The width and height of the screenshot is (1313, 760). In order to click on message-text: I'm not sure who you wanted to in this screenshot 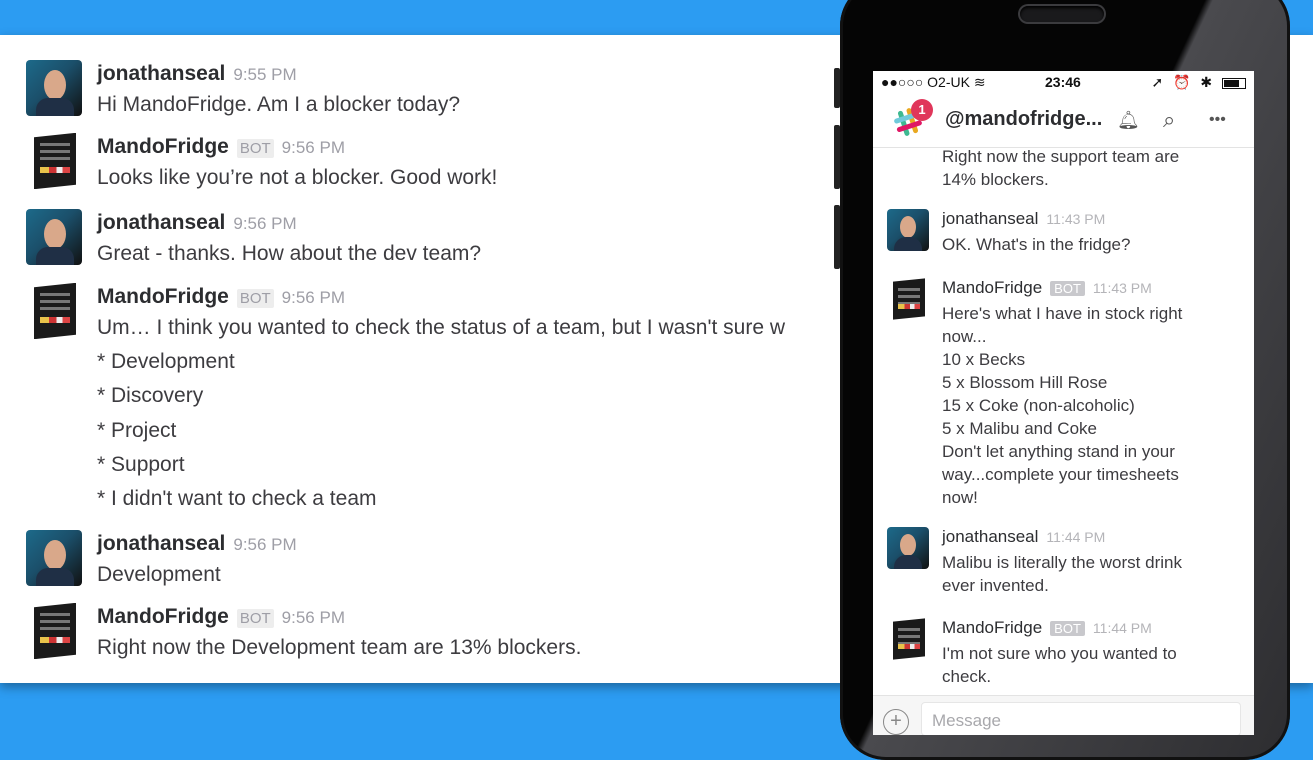, I will do `click(1059, 653)`.